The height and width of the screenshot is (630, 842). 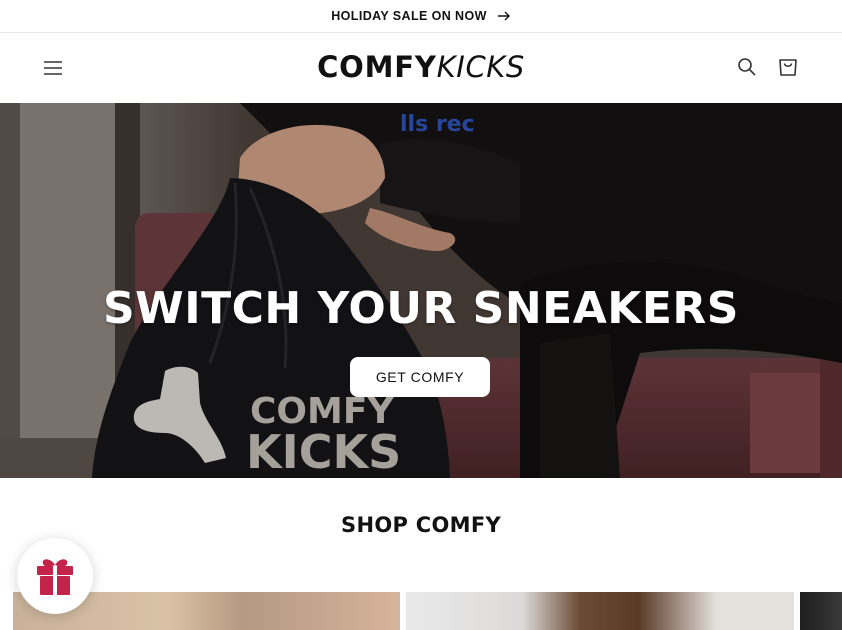 What do you see at coordinates (420, 377) in the screenshot?
I see `get-comfy-button: GET COMFY` at bounding box center [420, 377].